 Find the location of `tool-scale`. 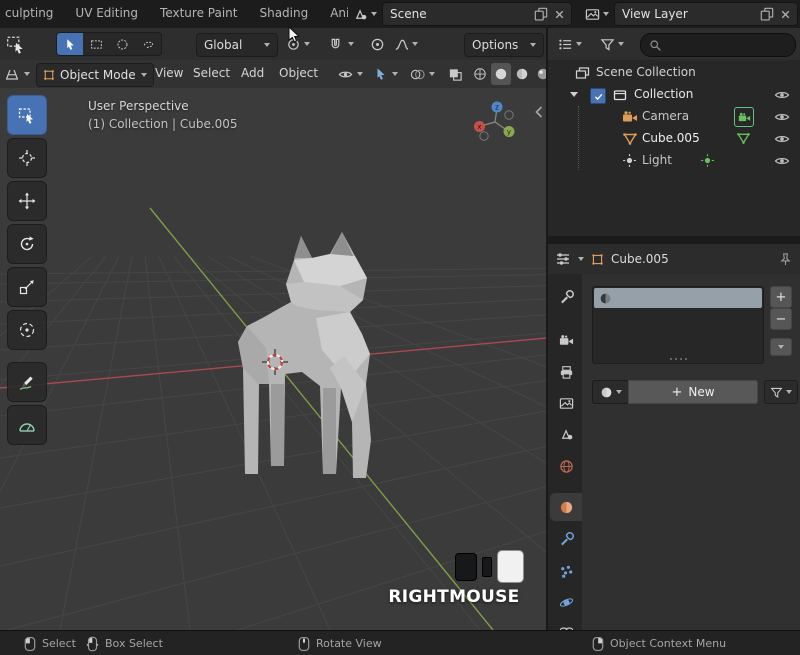

tool-scale is located at coordinates (27, 287).